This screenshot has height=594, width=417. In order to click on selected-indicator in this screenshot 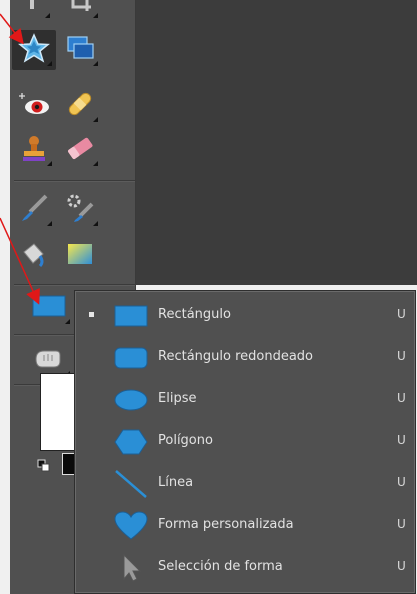, I will do `click(91, 314)`.